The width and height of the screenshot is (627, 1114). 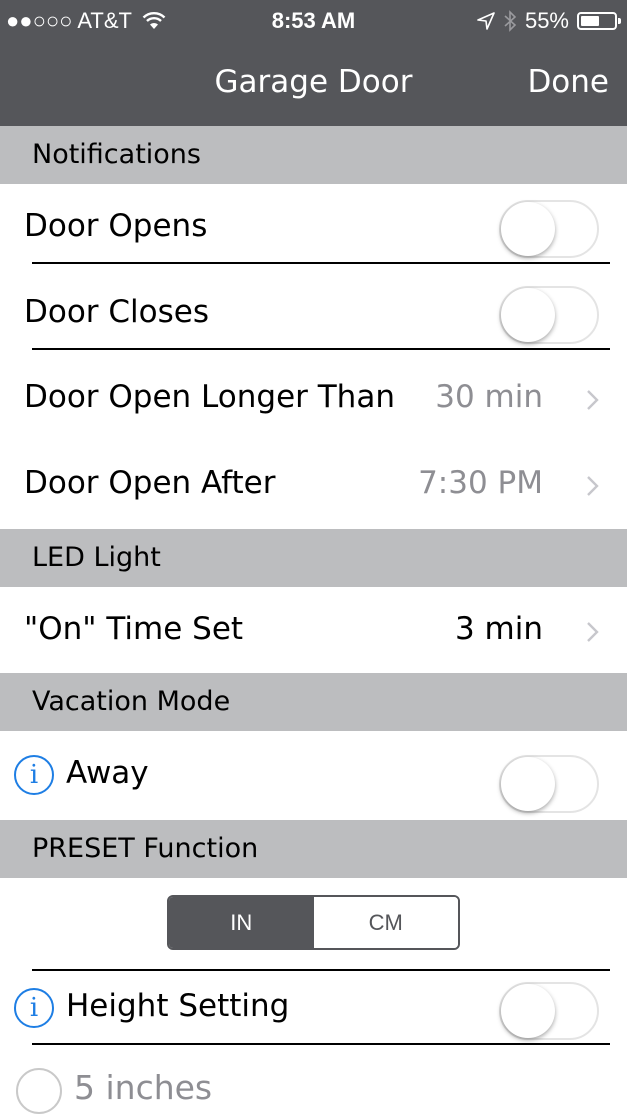 What do you see at coordinates (599, 21) in the screenshot?
I see `battery-icon` at bounding box center [599, 21].